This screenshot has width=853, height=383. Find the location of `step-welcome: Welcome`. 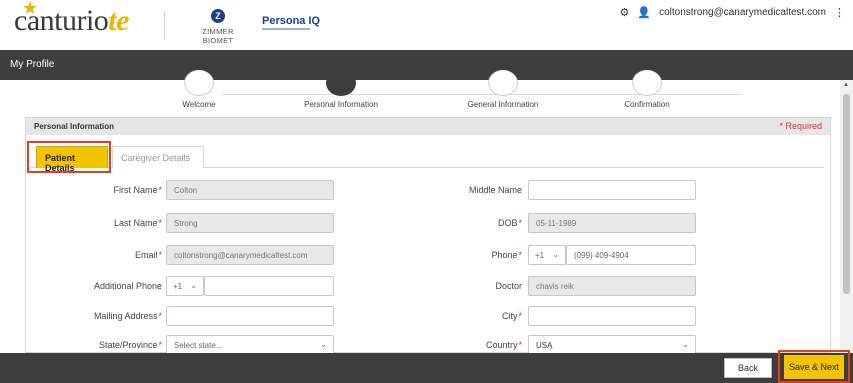

step-welcome: Welcome is located at coordinates (199, 89).